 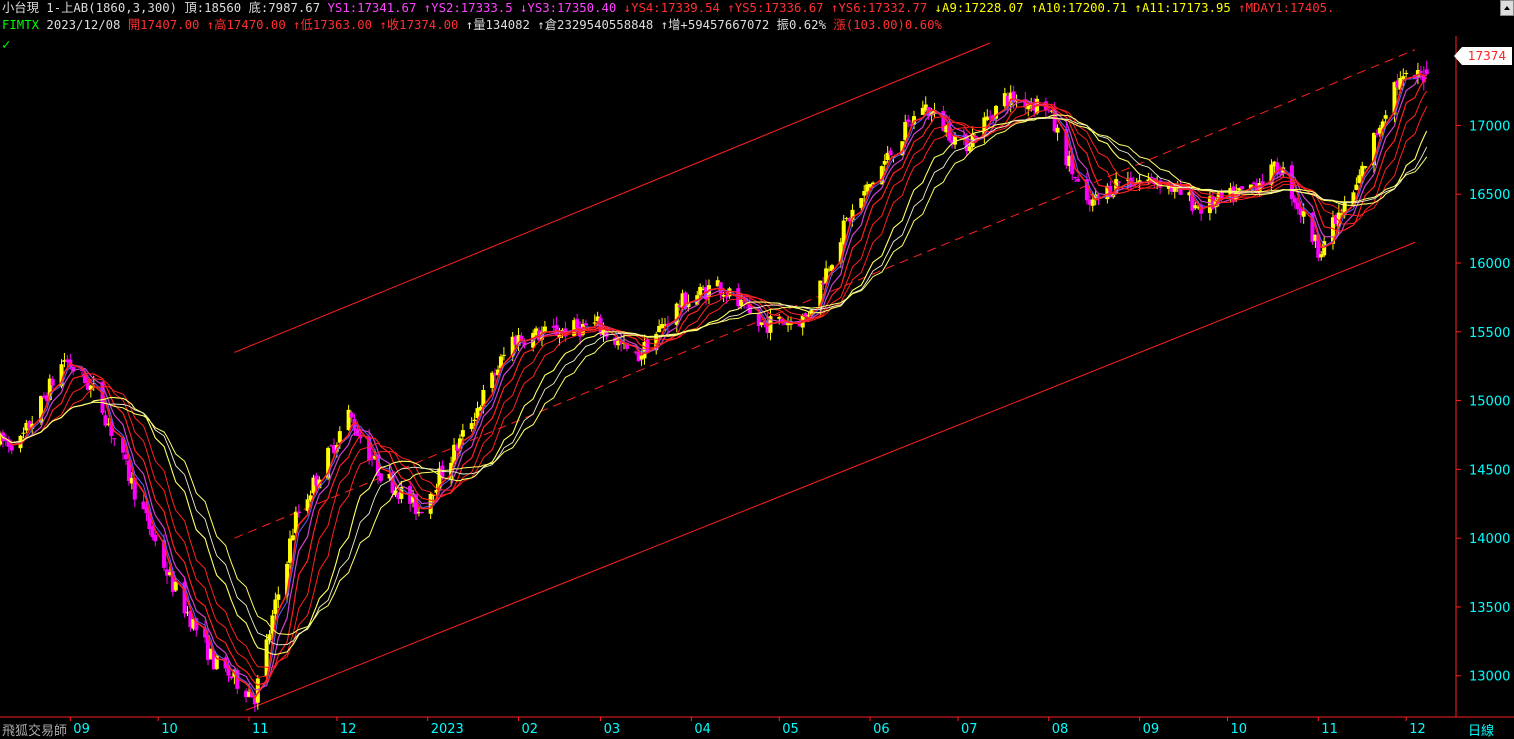 What do you see at coordinates (881, 729) in the screenshot?
I see `x-tick-label: 06` at bounding box center [881, 729].